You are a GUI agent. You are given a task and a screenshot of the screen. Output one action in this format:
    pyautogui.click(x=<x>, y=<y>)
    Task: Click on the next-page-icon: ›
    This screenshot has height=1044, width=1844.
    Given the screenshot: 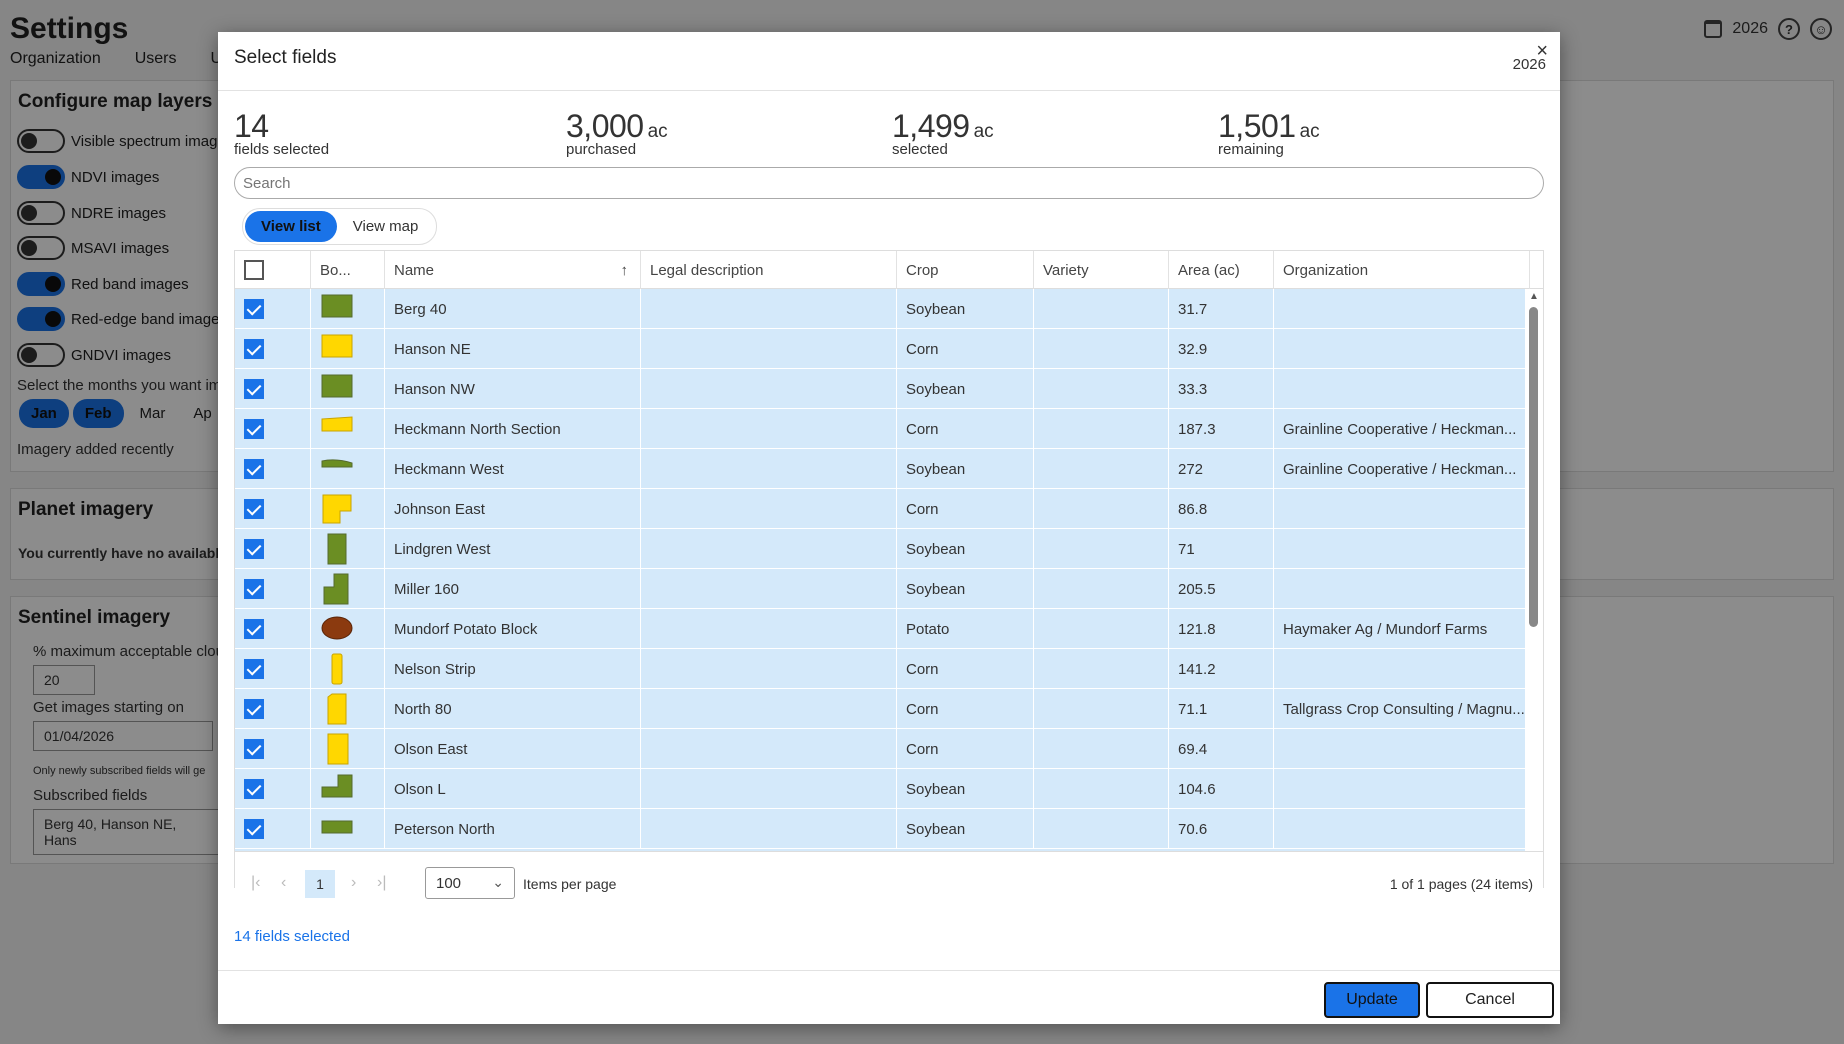 What is the action you would take?
    pyautogui.click(x=353, y=883)
    